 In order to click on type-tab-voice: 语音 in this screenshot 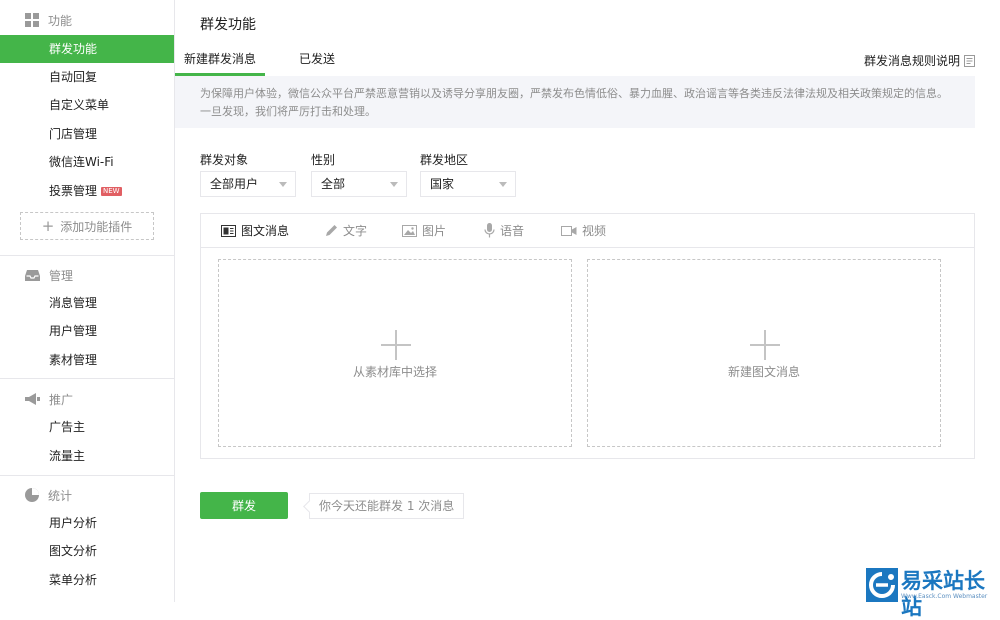, I will do `click(504, 230)`.